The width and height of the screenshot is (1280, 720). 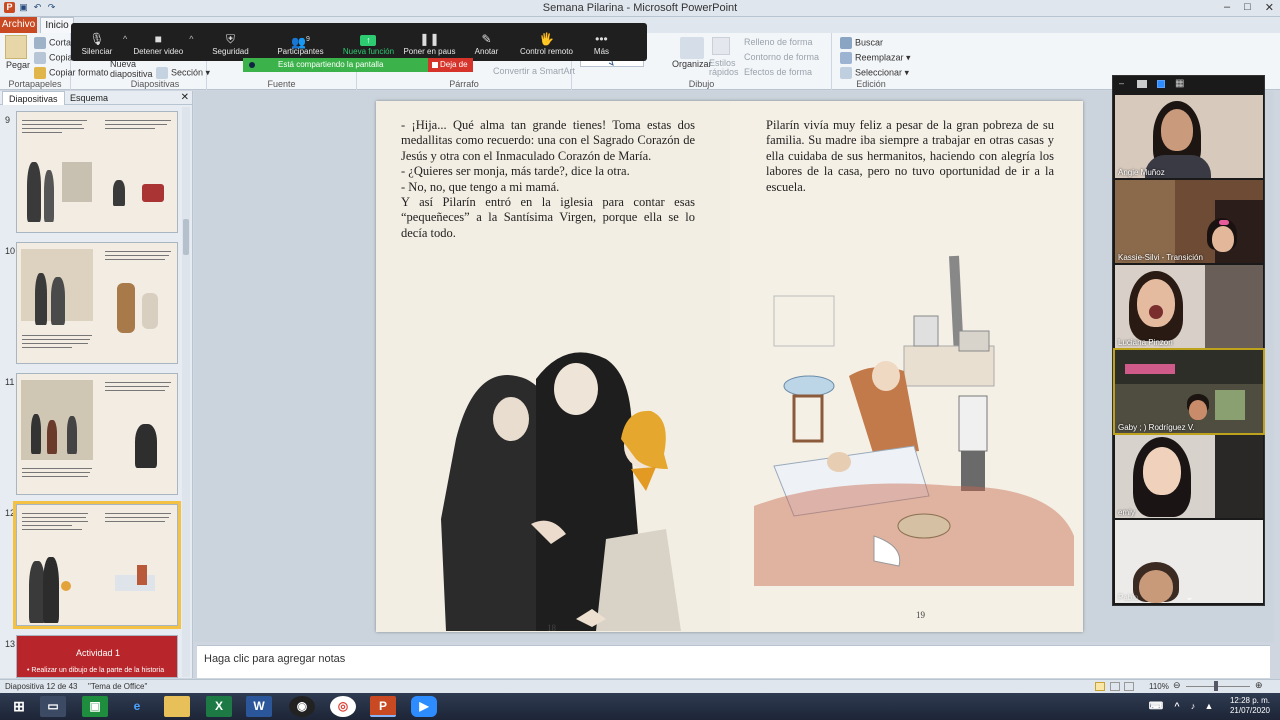 What do you see at coordinates (97, 39) in the screenshot?
I see `microphone-icon: 🎙` at bounding box center [97, 39].